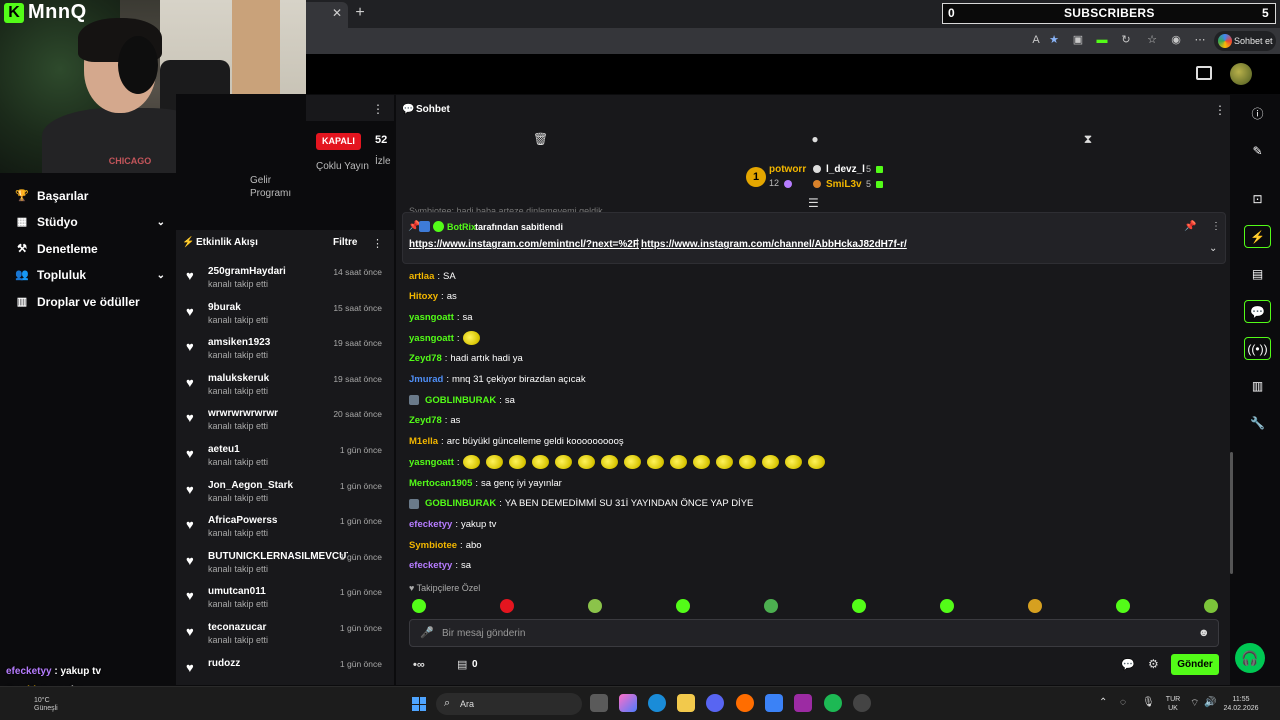 The width and height of the screenshot is (1280, 720). I want to click on language-indicator: TUR UK, so click(1173, 704).